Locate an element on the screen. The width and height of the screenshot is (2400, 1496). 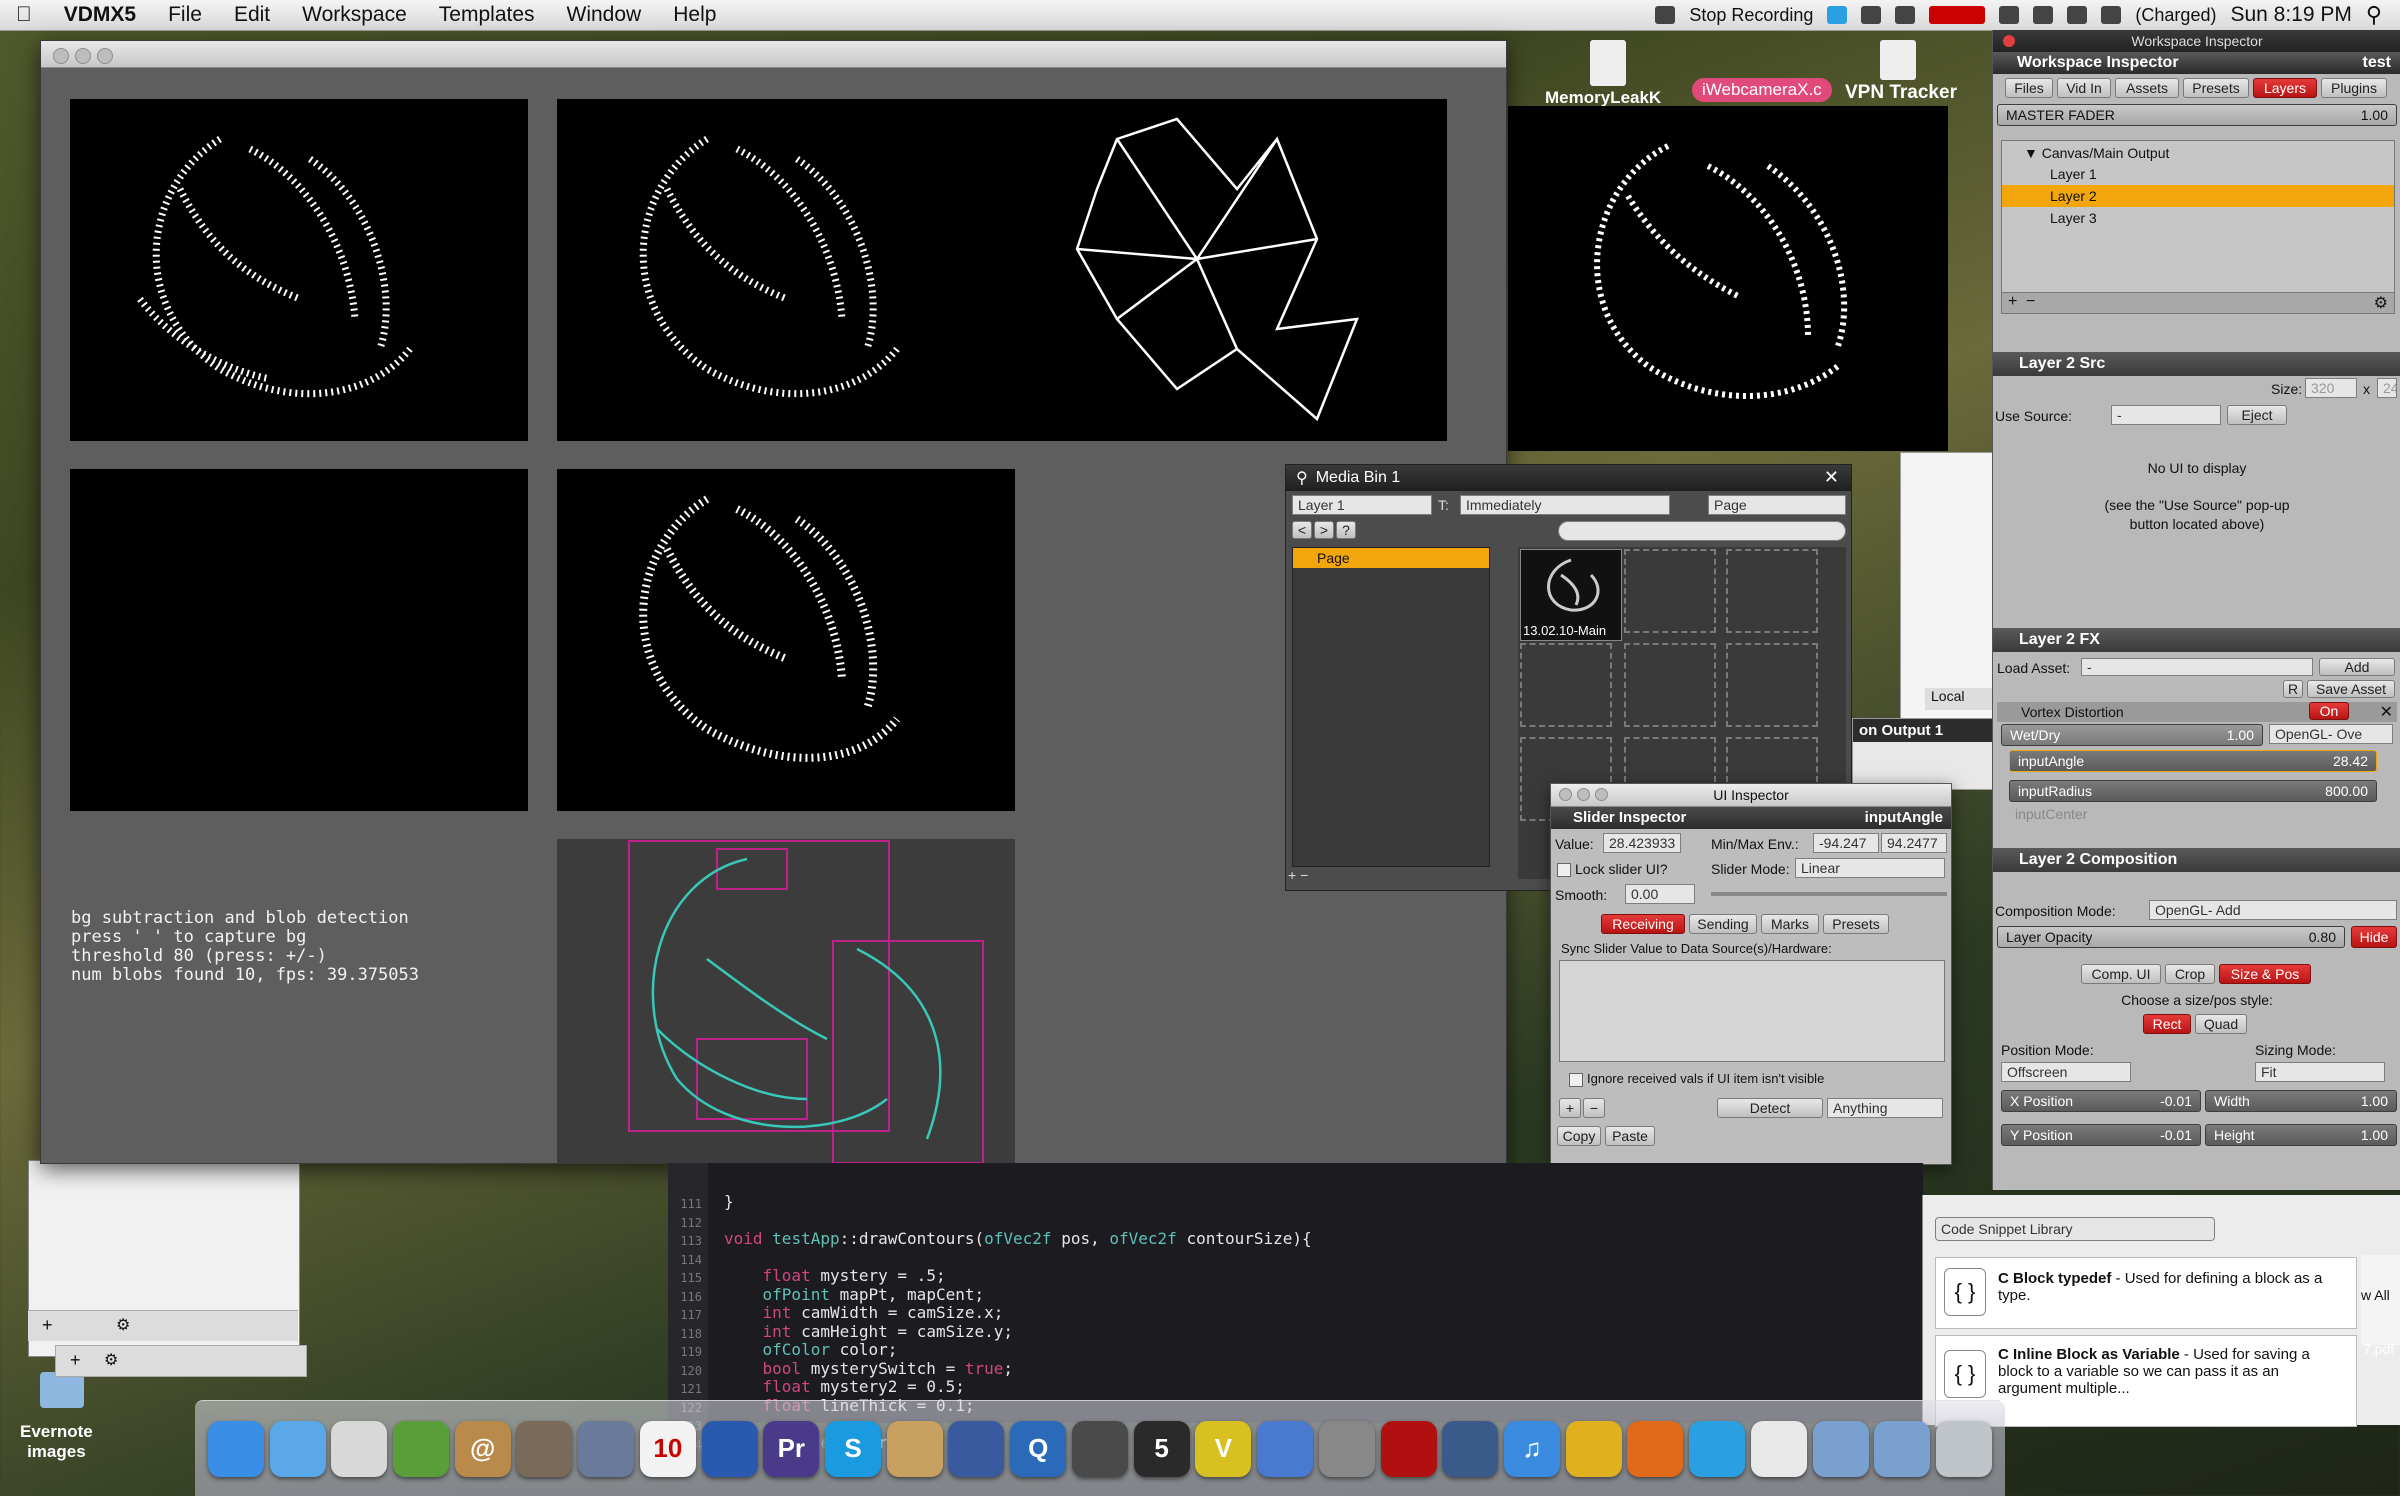
textedit-icon is located at coordinates (1778, 1448).